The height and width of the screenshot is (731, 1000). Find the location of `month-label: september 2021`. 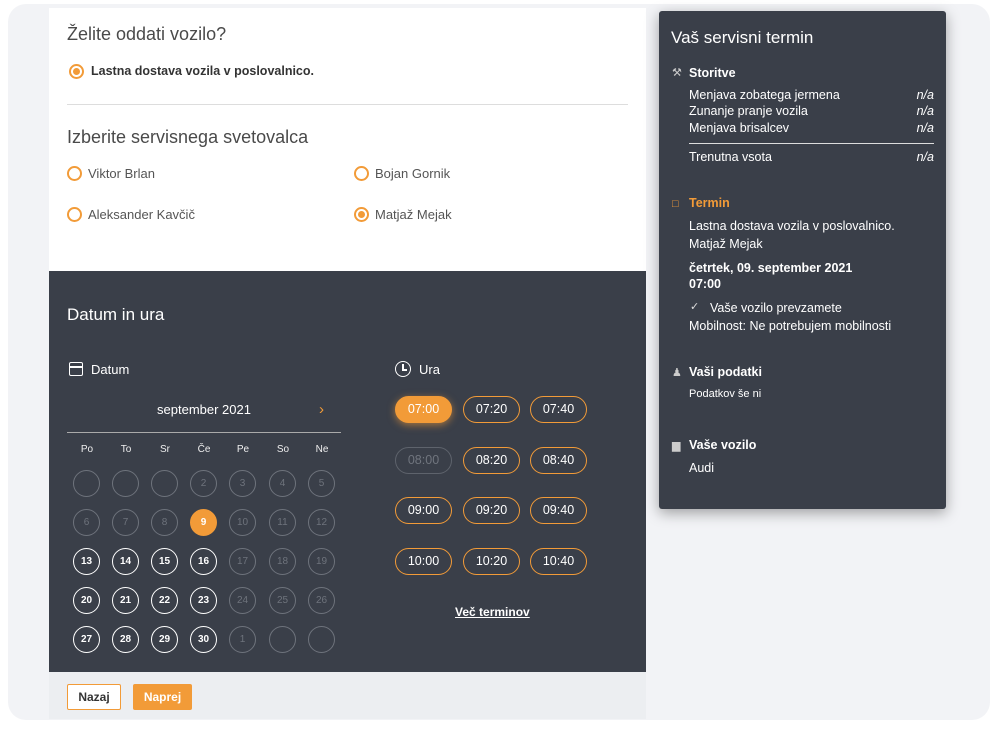

month-label: september 2021 is located at coordinates (204, 409).